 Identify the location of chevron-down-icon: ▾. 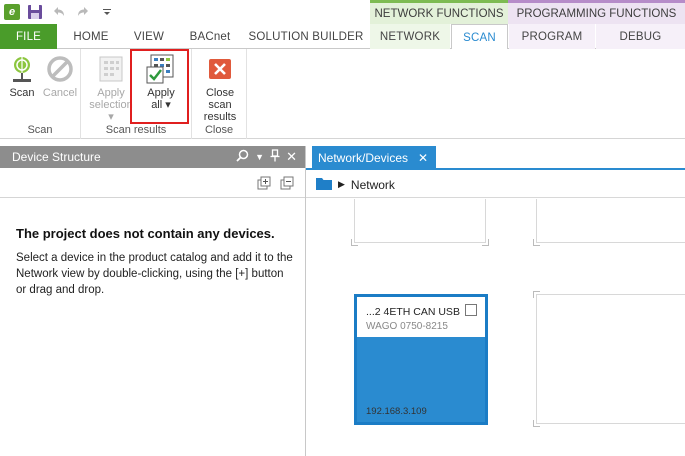
(111, 117).